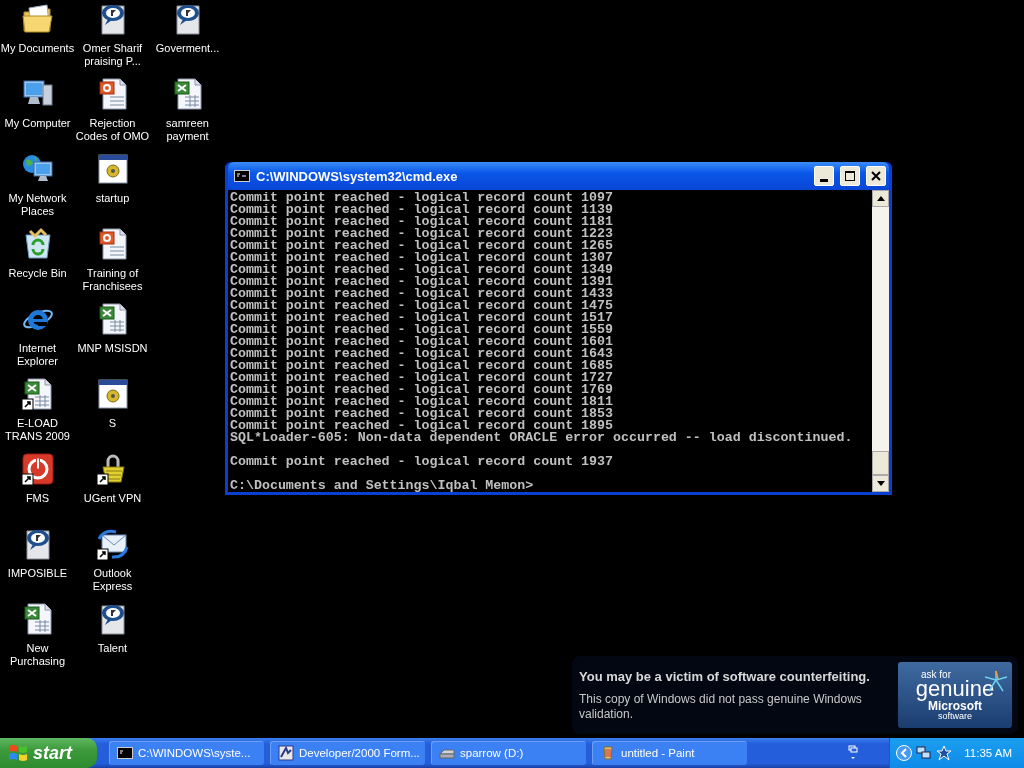 This screenshot has height=768, width=1024. What do you see at coordinates (112, 544) in the screenshot?
I see `shortcut-envelope-icon` at bounding box center [112, 544].